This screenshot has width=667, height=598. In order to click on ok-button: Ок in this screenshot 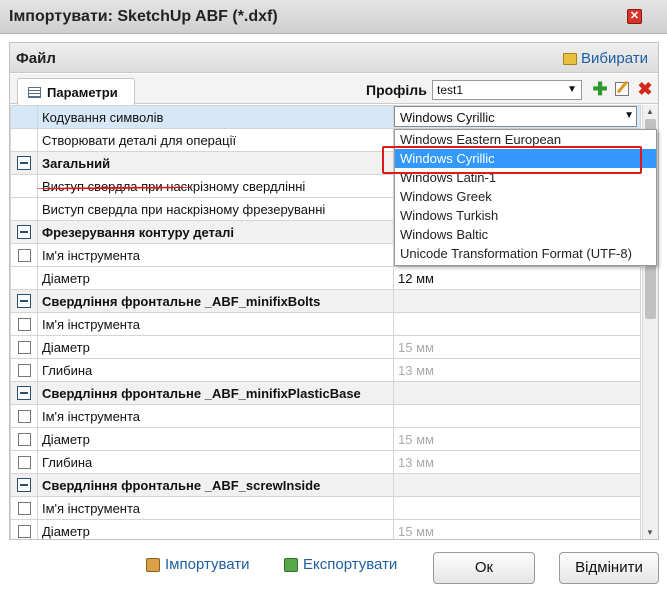, I will do `click(484, 568)`.